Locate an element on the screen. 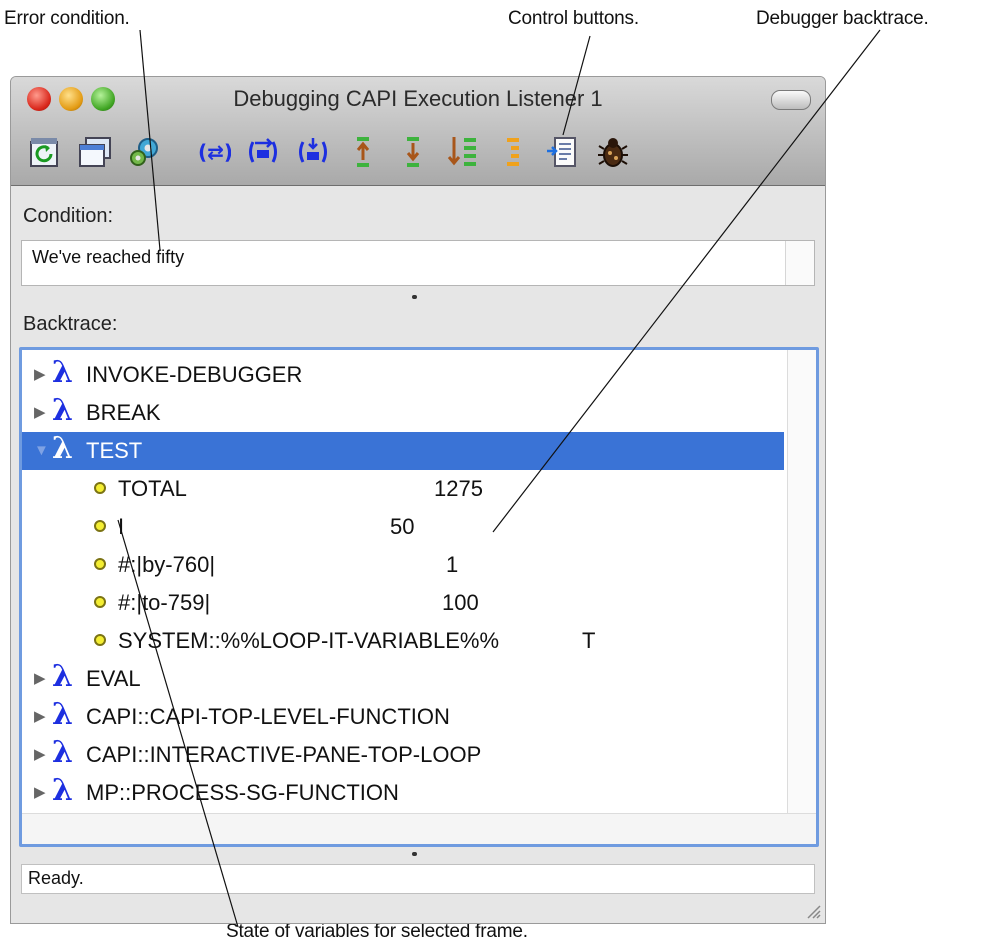 The height and width of the screenshot is (950, 984). frame-list-icon is located at coordinates (461, 151).